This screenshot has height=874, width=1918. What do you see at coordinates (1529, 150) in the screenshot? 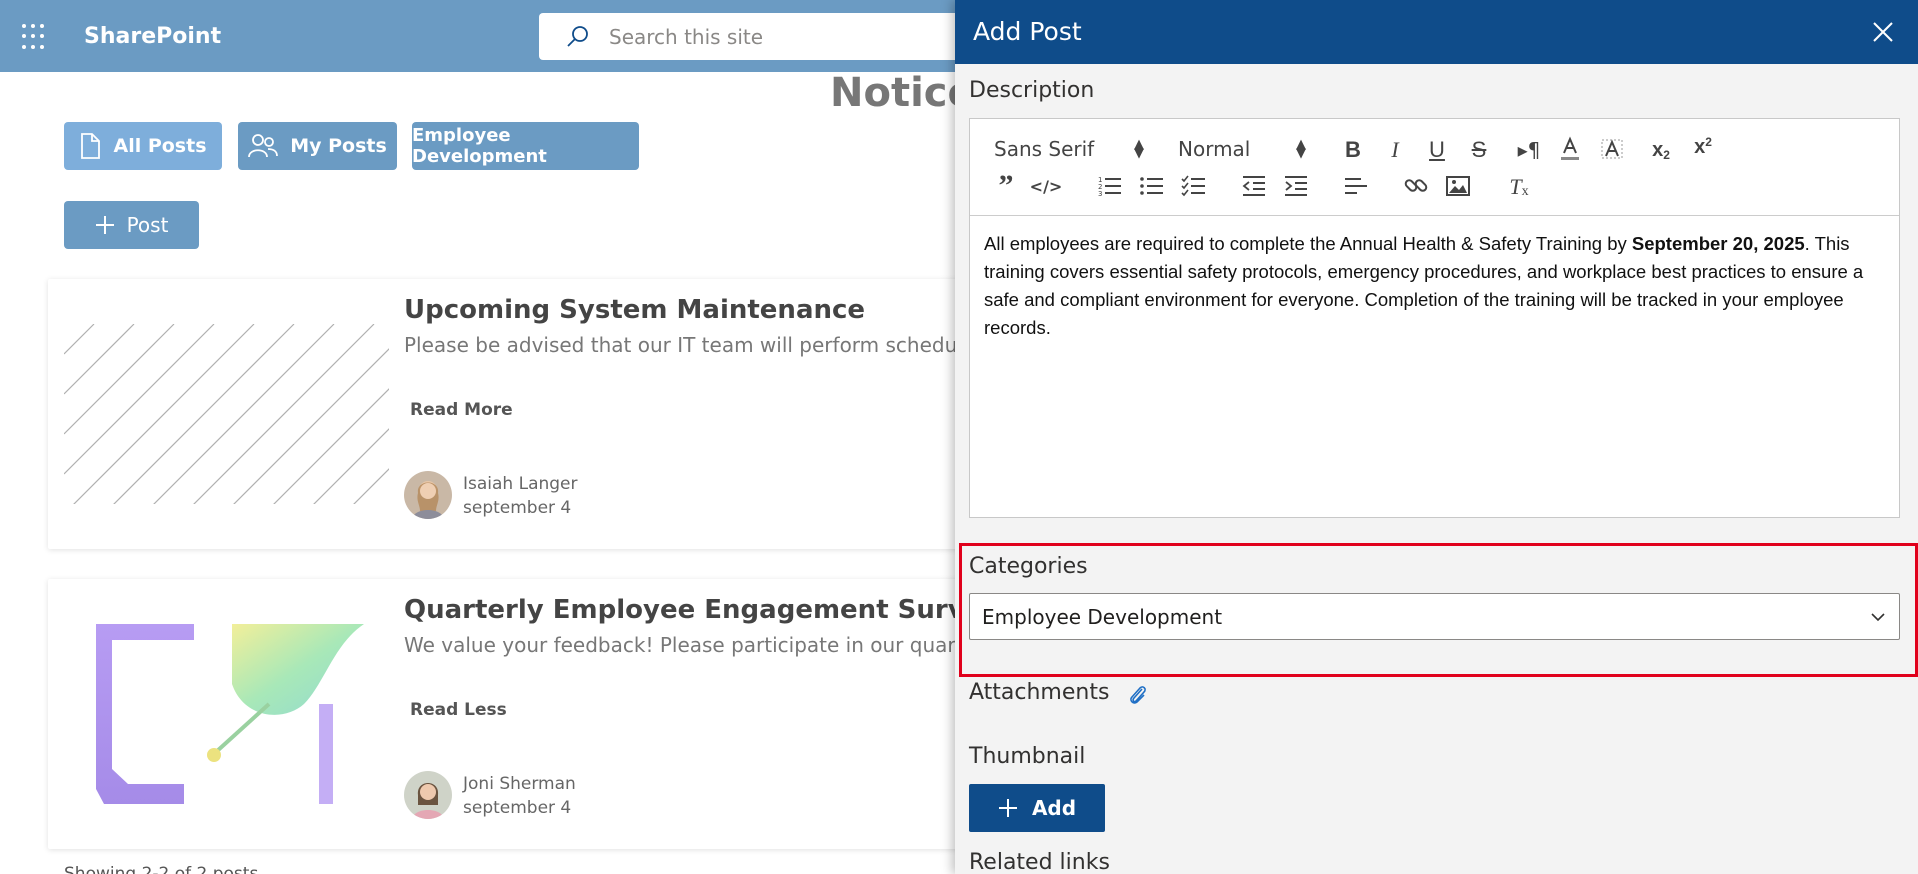
I see `text-direction-icon: ▸¶` at bounding box center [1529, 150].